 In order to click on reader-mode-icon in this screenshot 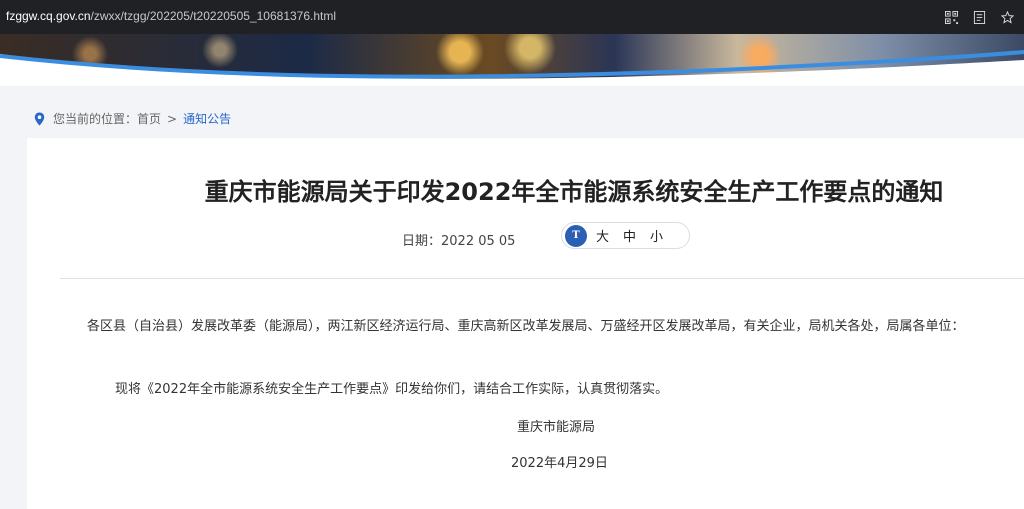, I will do `click(979, 17)`.